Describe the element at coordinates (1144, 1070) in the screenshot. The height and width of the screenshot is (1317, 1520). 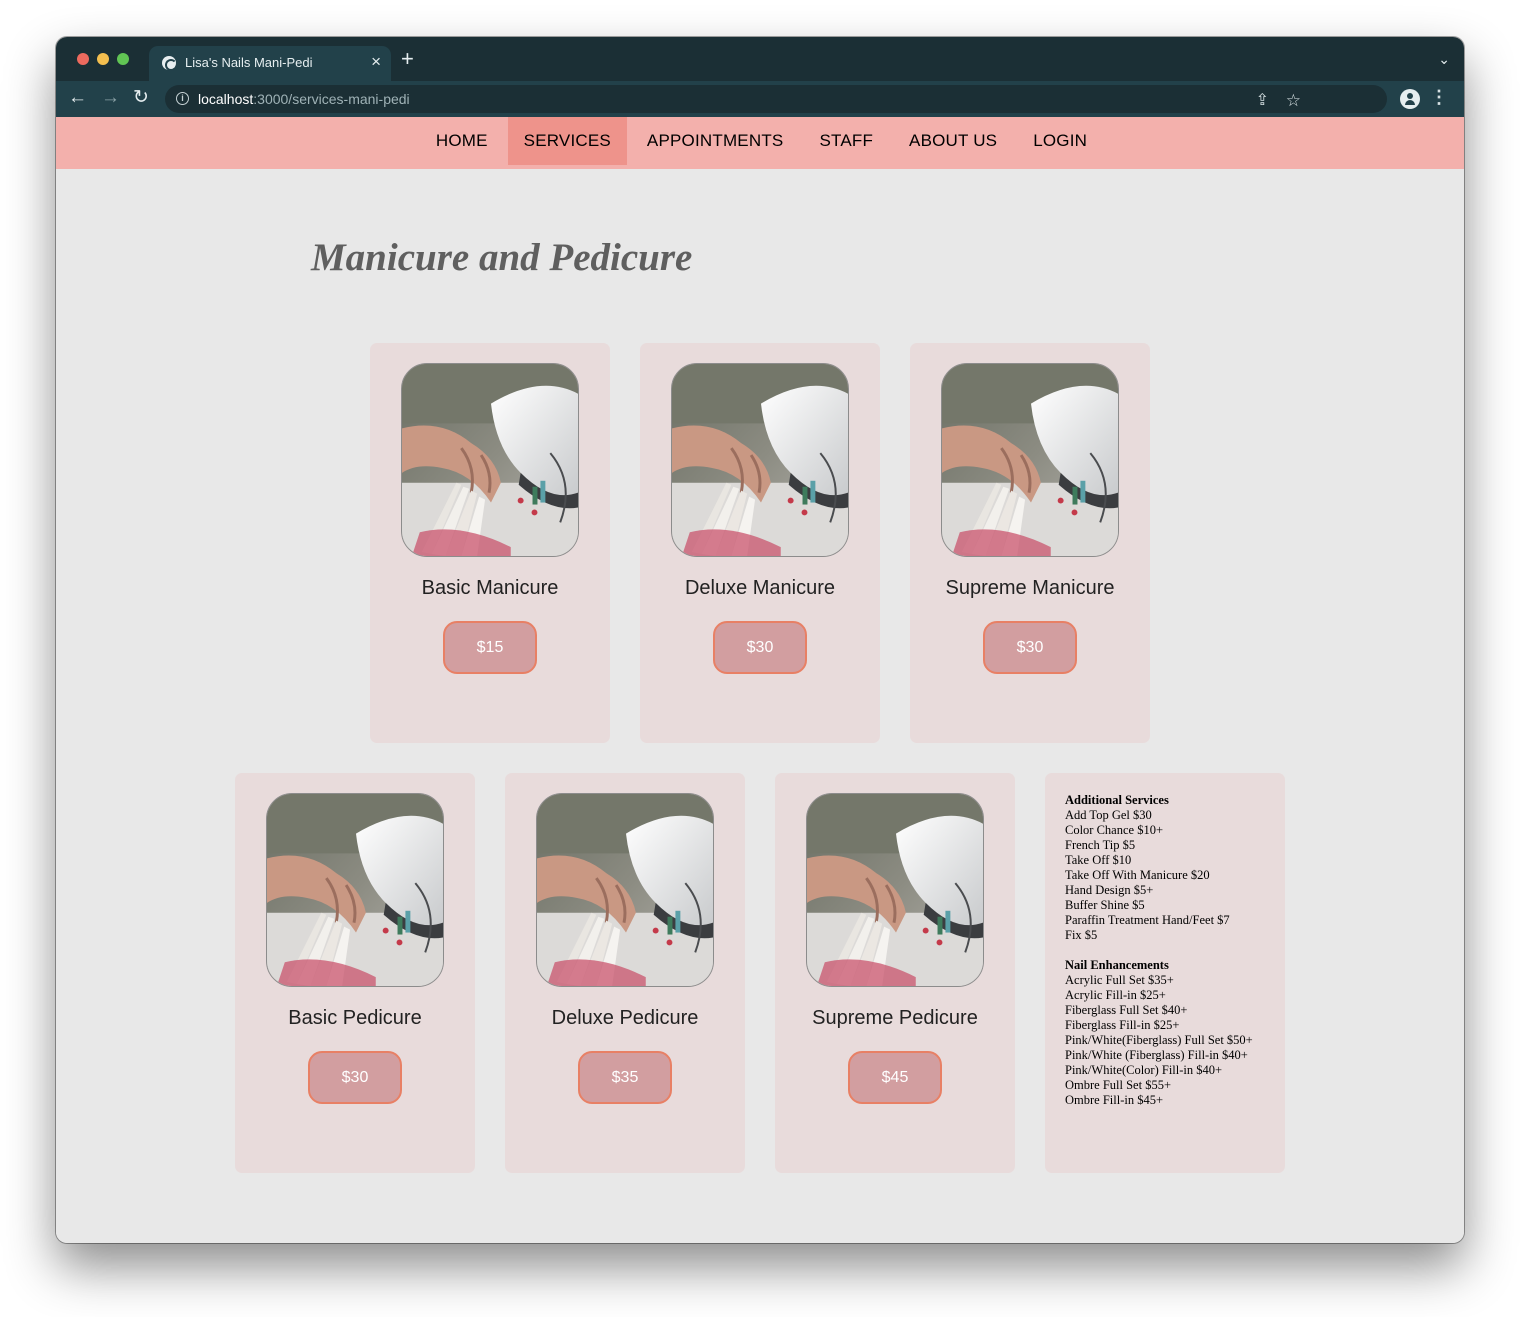
I see `price-list-item: Pink/White(Color) Fill-in $40+` at that location.